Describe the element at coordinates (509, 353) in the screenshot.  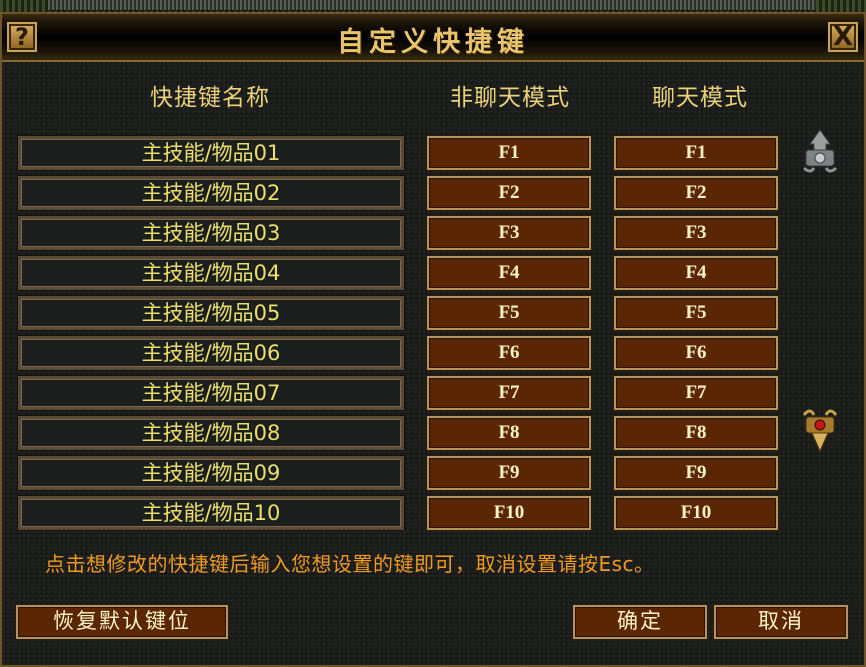
I see `nonchat-key-button: F6` at that location.